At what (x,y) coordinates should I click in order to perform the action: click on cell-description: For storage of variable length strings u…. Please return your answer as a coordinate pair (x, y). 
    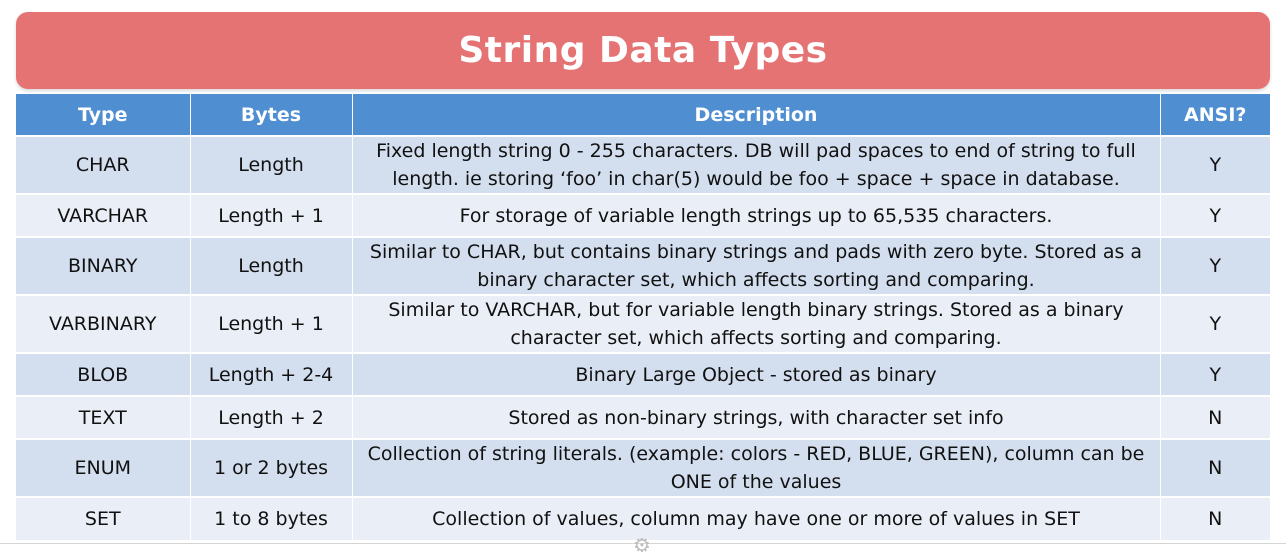
    Looking at the image, I should click on (756, 215).